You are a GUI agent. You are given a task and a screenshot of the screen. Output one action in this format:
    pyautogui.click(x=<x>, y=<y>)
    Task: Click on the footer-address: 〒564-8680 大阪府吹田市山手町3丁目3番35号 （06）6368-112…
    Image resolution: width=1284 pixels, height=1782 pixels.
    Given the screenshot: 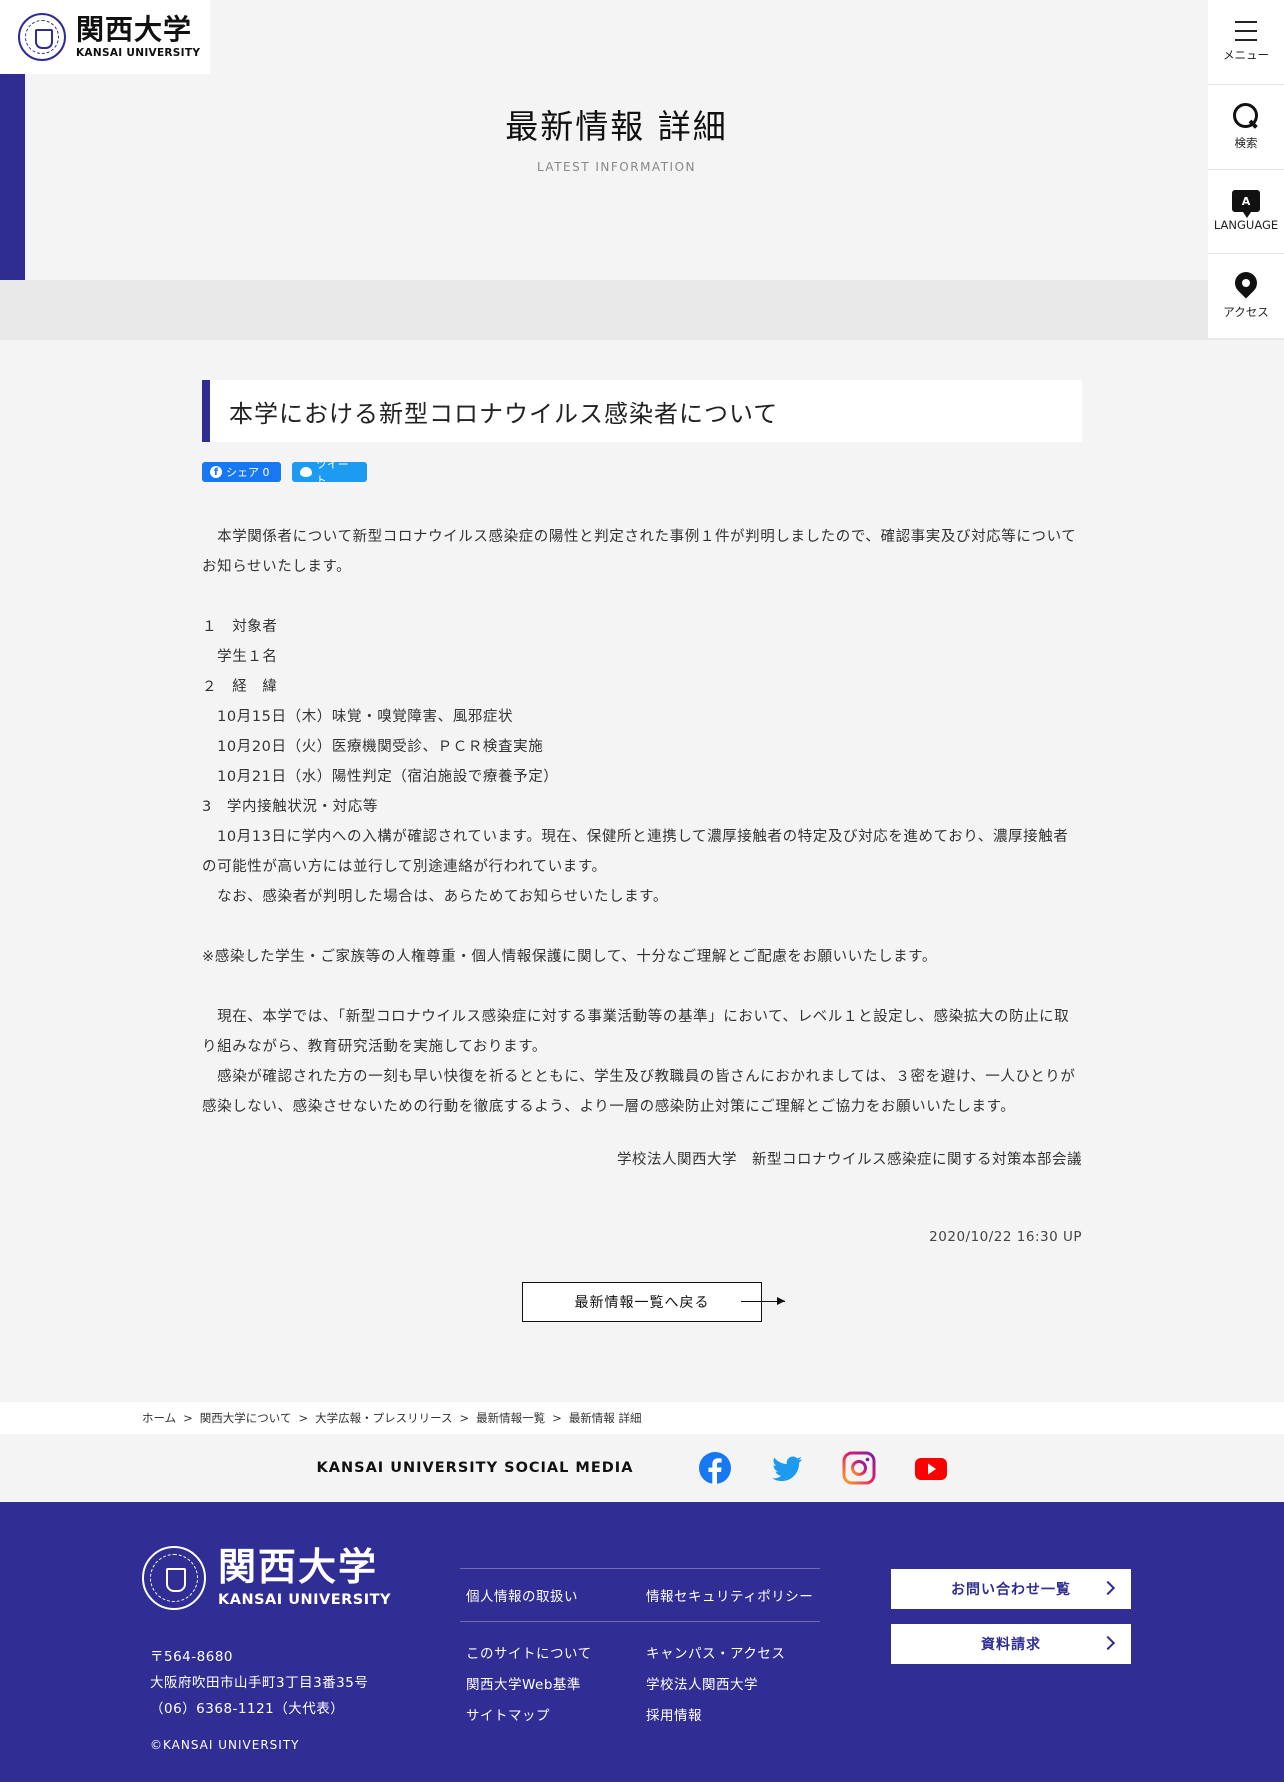 What is the action you would take?
    pyautogui.click(x=259, y=1683)
    